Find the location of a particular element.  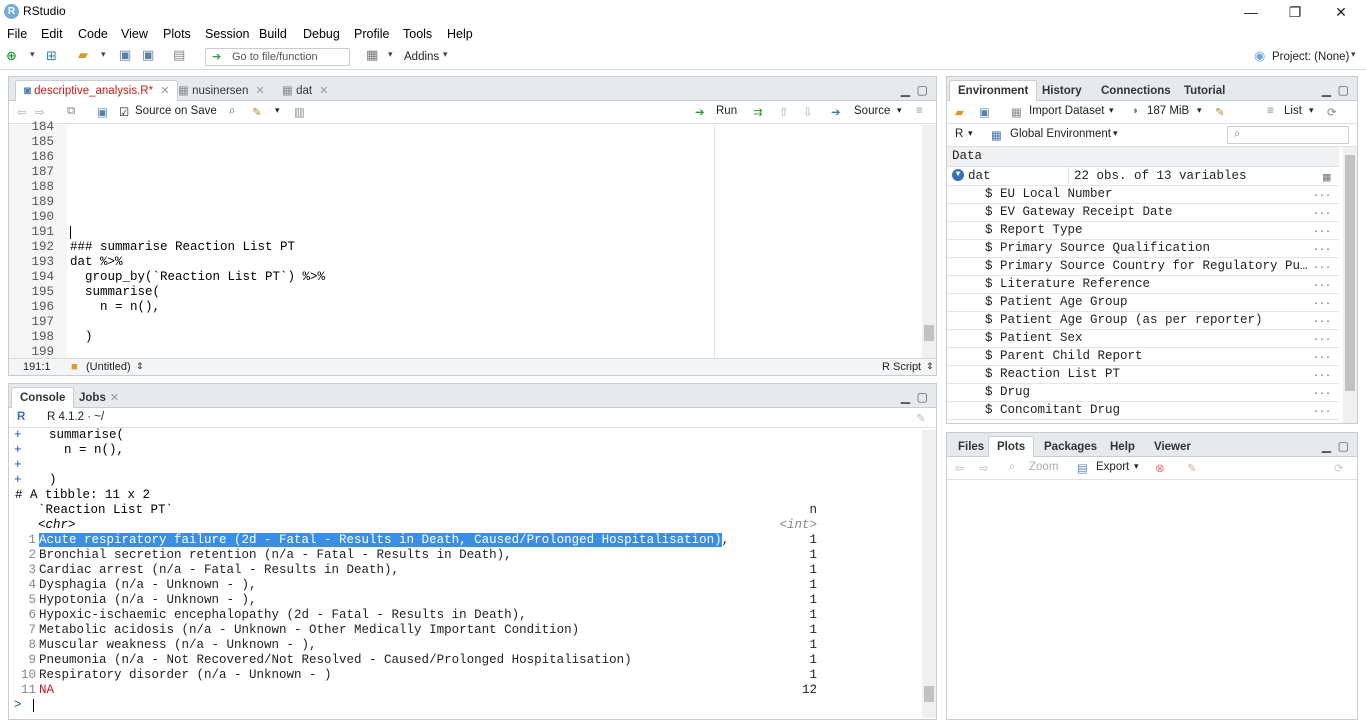

expand-icon: ▼ is located at coordinates (958, 175).